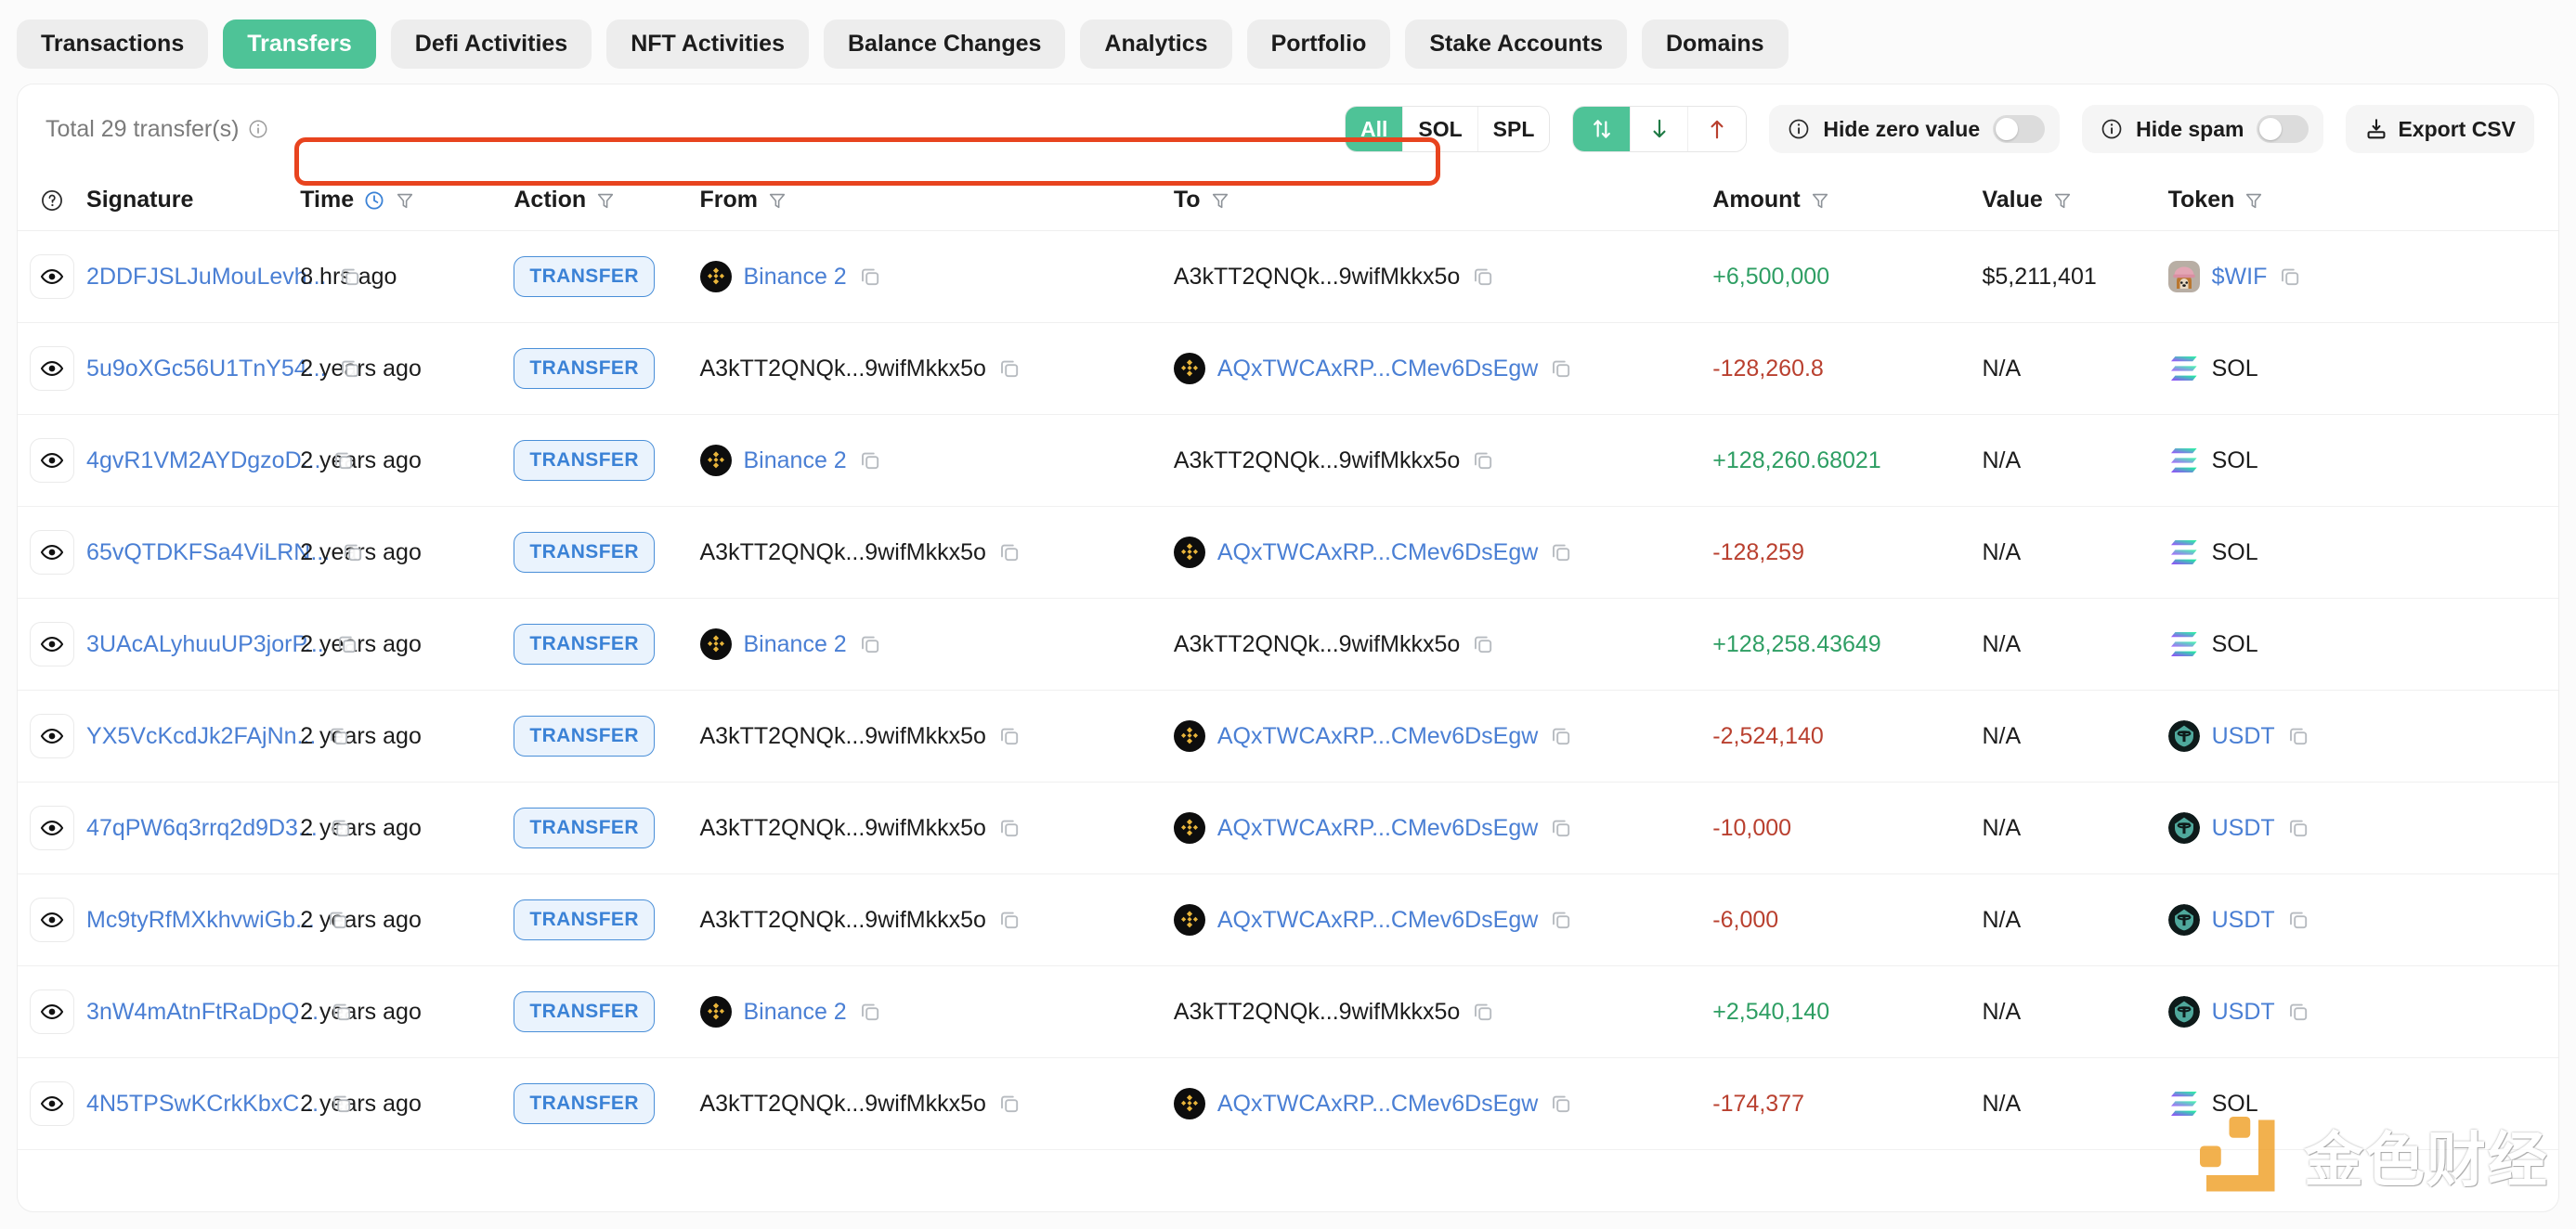 The image size is (2576, 1229). Describe the element at coordinates (300, 44) in the screenshot. I see `tab-transfers: Transfers` at that location.